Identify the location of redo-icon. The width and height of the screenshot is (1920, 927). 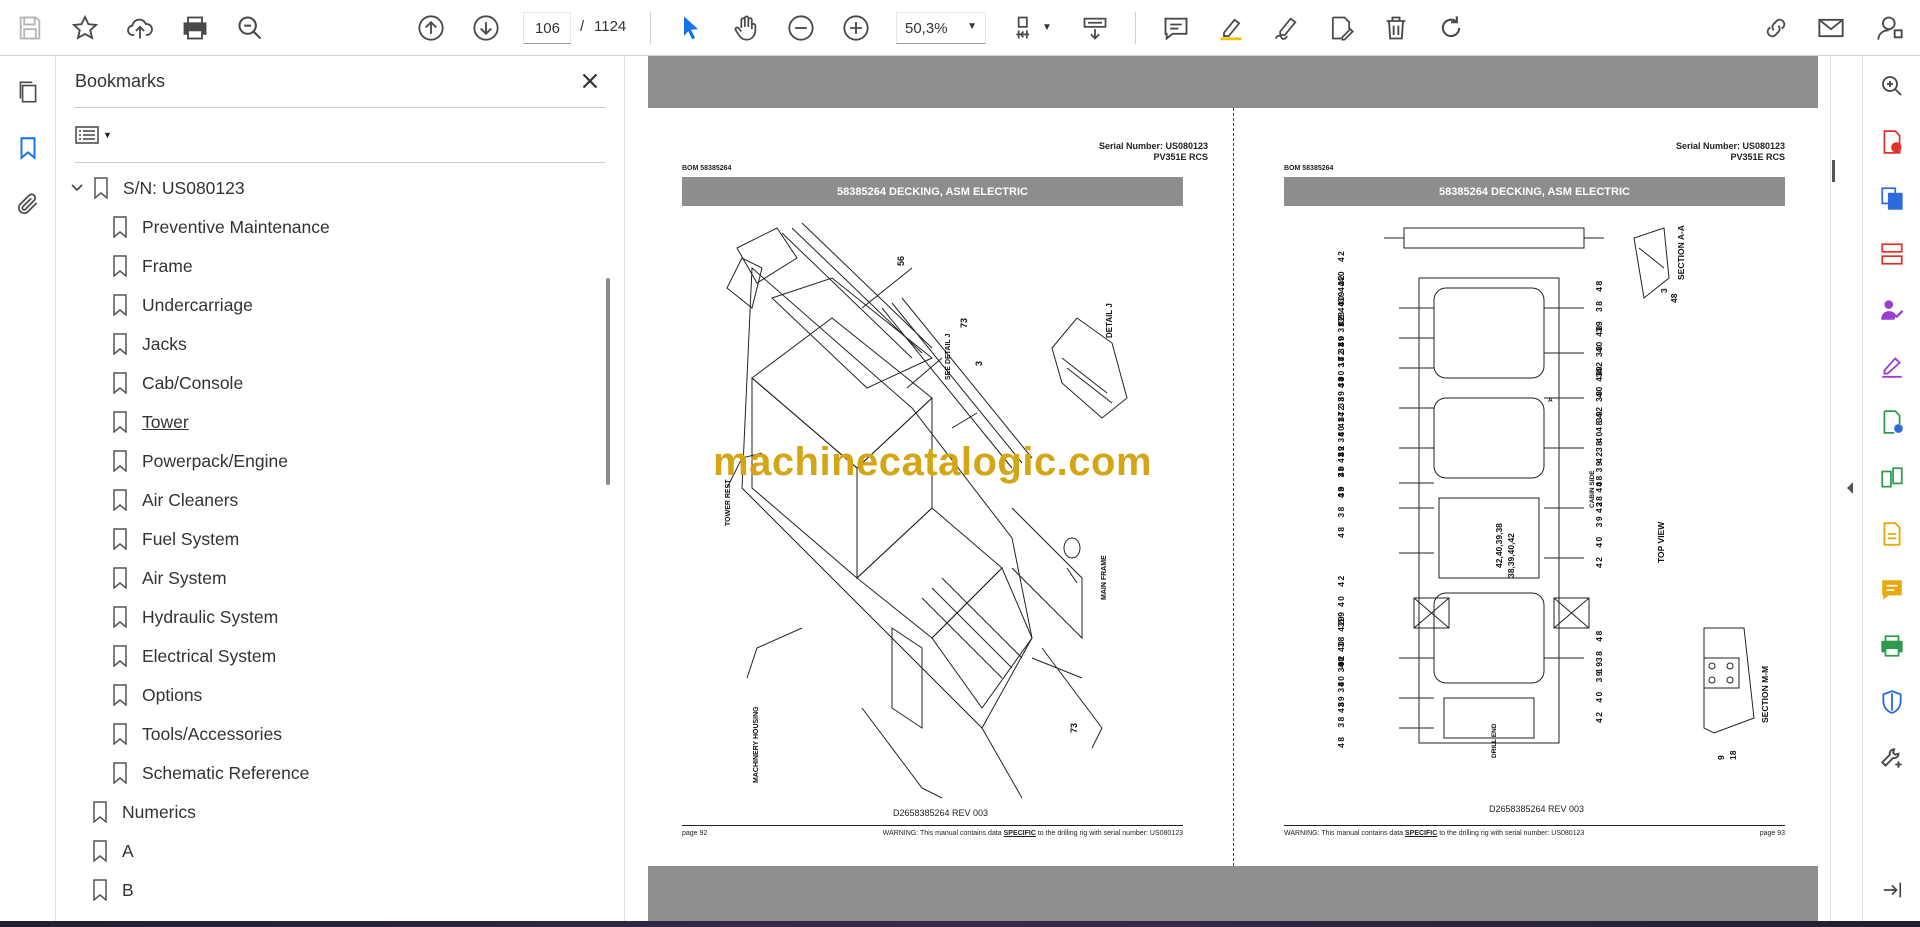
(1451, 28).